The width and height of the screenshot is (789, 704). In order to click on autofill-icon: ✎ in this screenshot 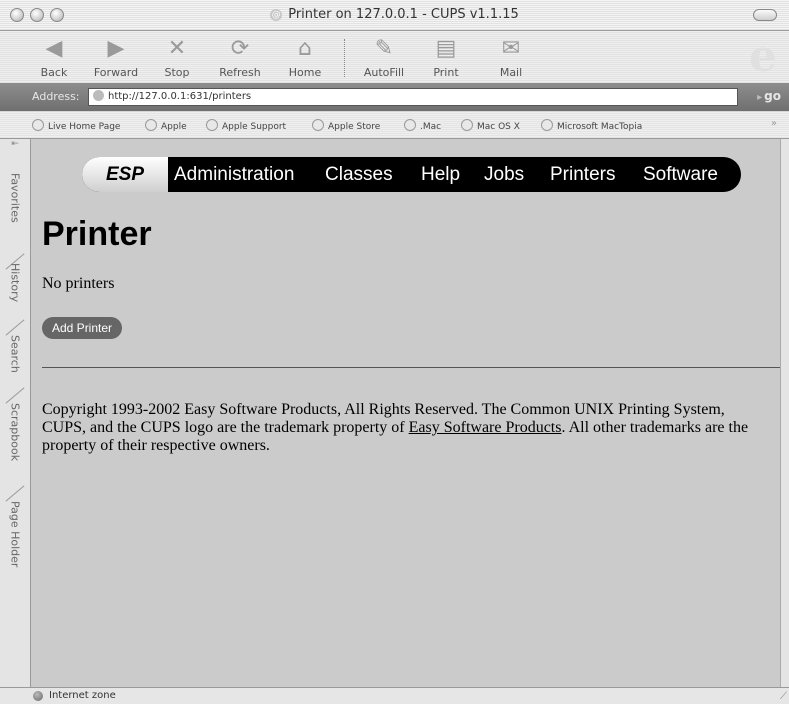, I will do `click(384, 48)`.